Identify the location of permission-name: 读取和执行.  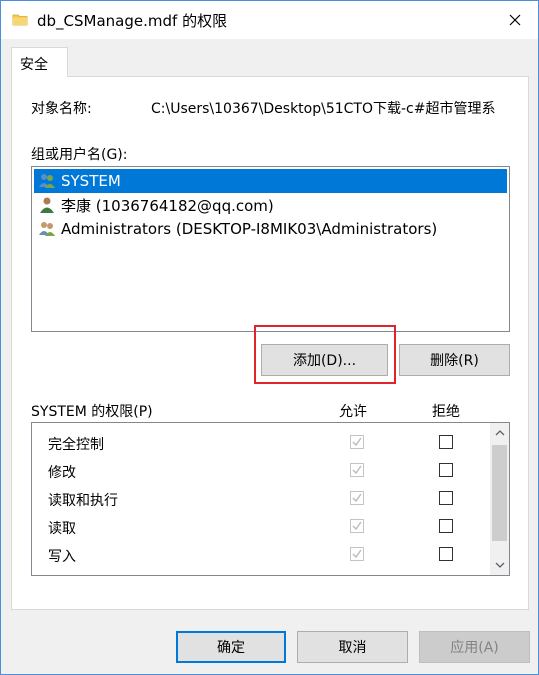
(83, 501).